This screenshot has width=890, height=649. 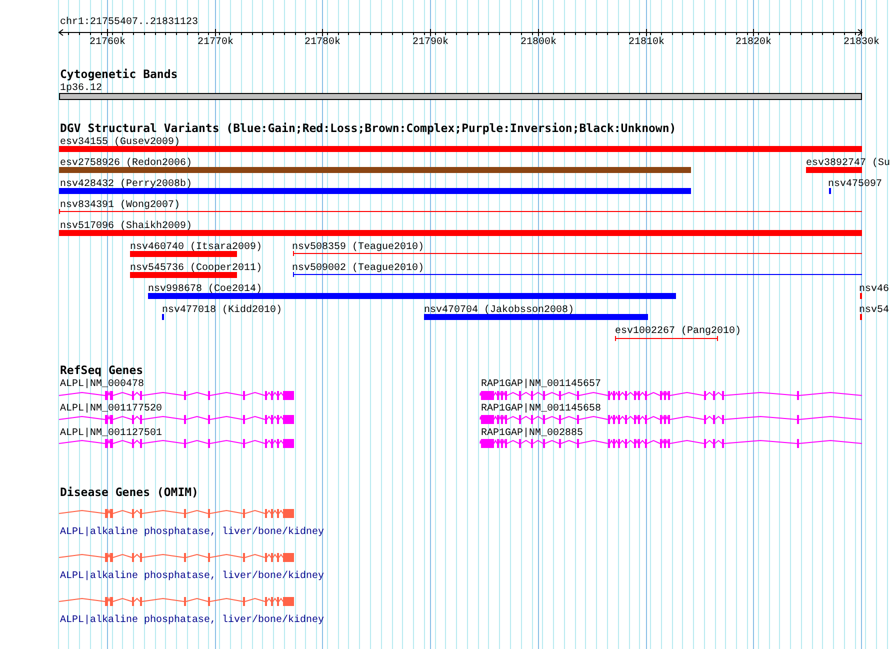 I want to click on track-title: Cytogenetic Bands, so click(x=119, y=74).